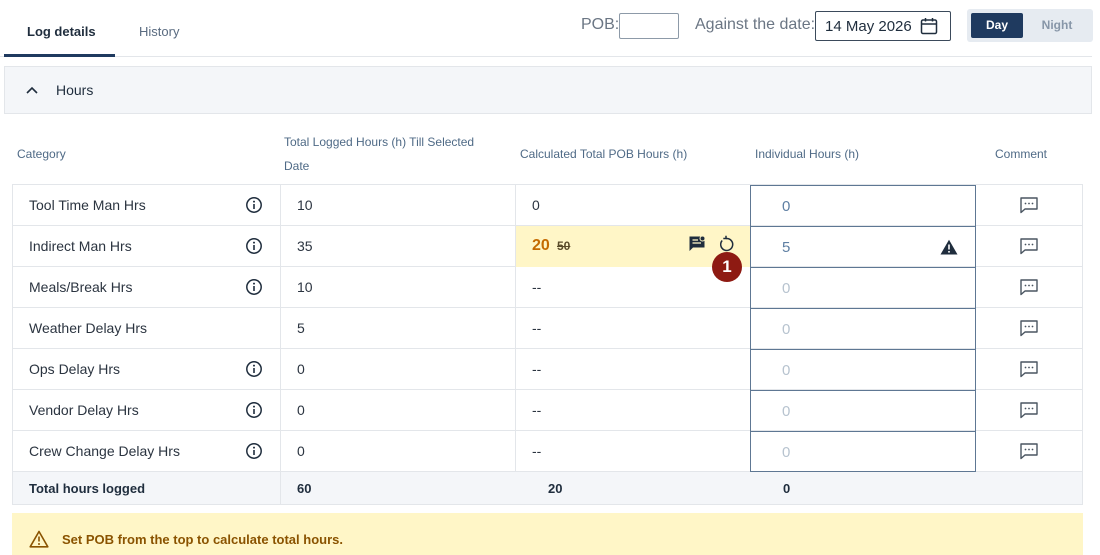  Describe the element at coordinates (547, 369) in the screenshot. I see `table-row: -- Ops Delay Hrs 0 0` at that location.